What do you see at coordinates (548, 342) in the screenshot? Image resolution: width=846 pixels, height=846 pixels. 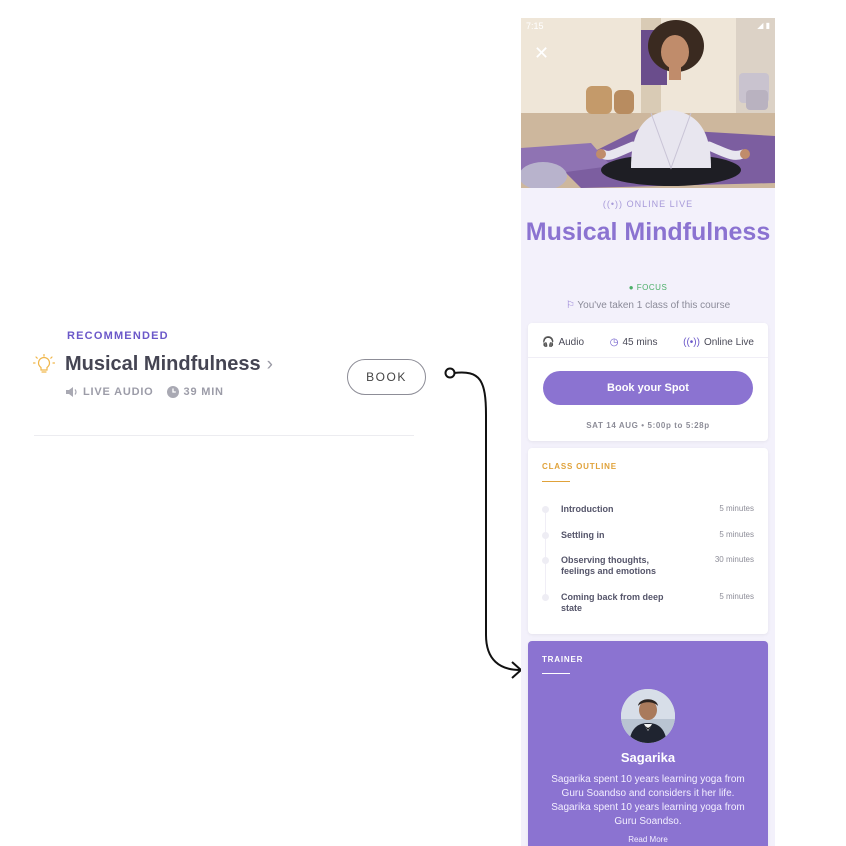 I see `headphones-icon: 🎧` at bounding box center [548, 342].